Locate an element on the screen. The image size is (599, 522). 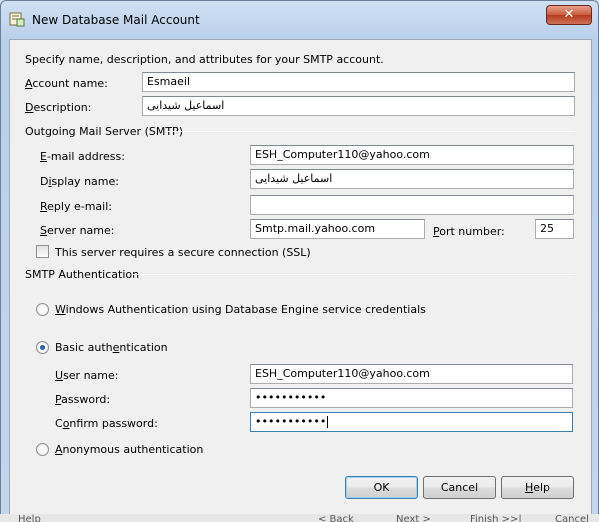
bg-cancel-button: Cancel is located at coordinates (572, 518).